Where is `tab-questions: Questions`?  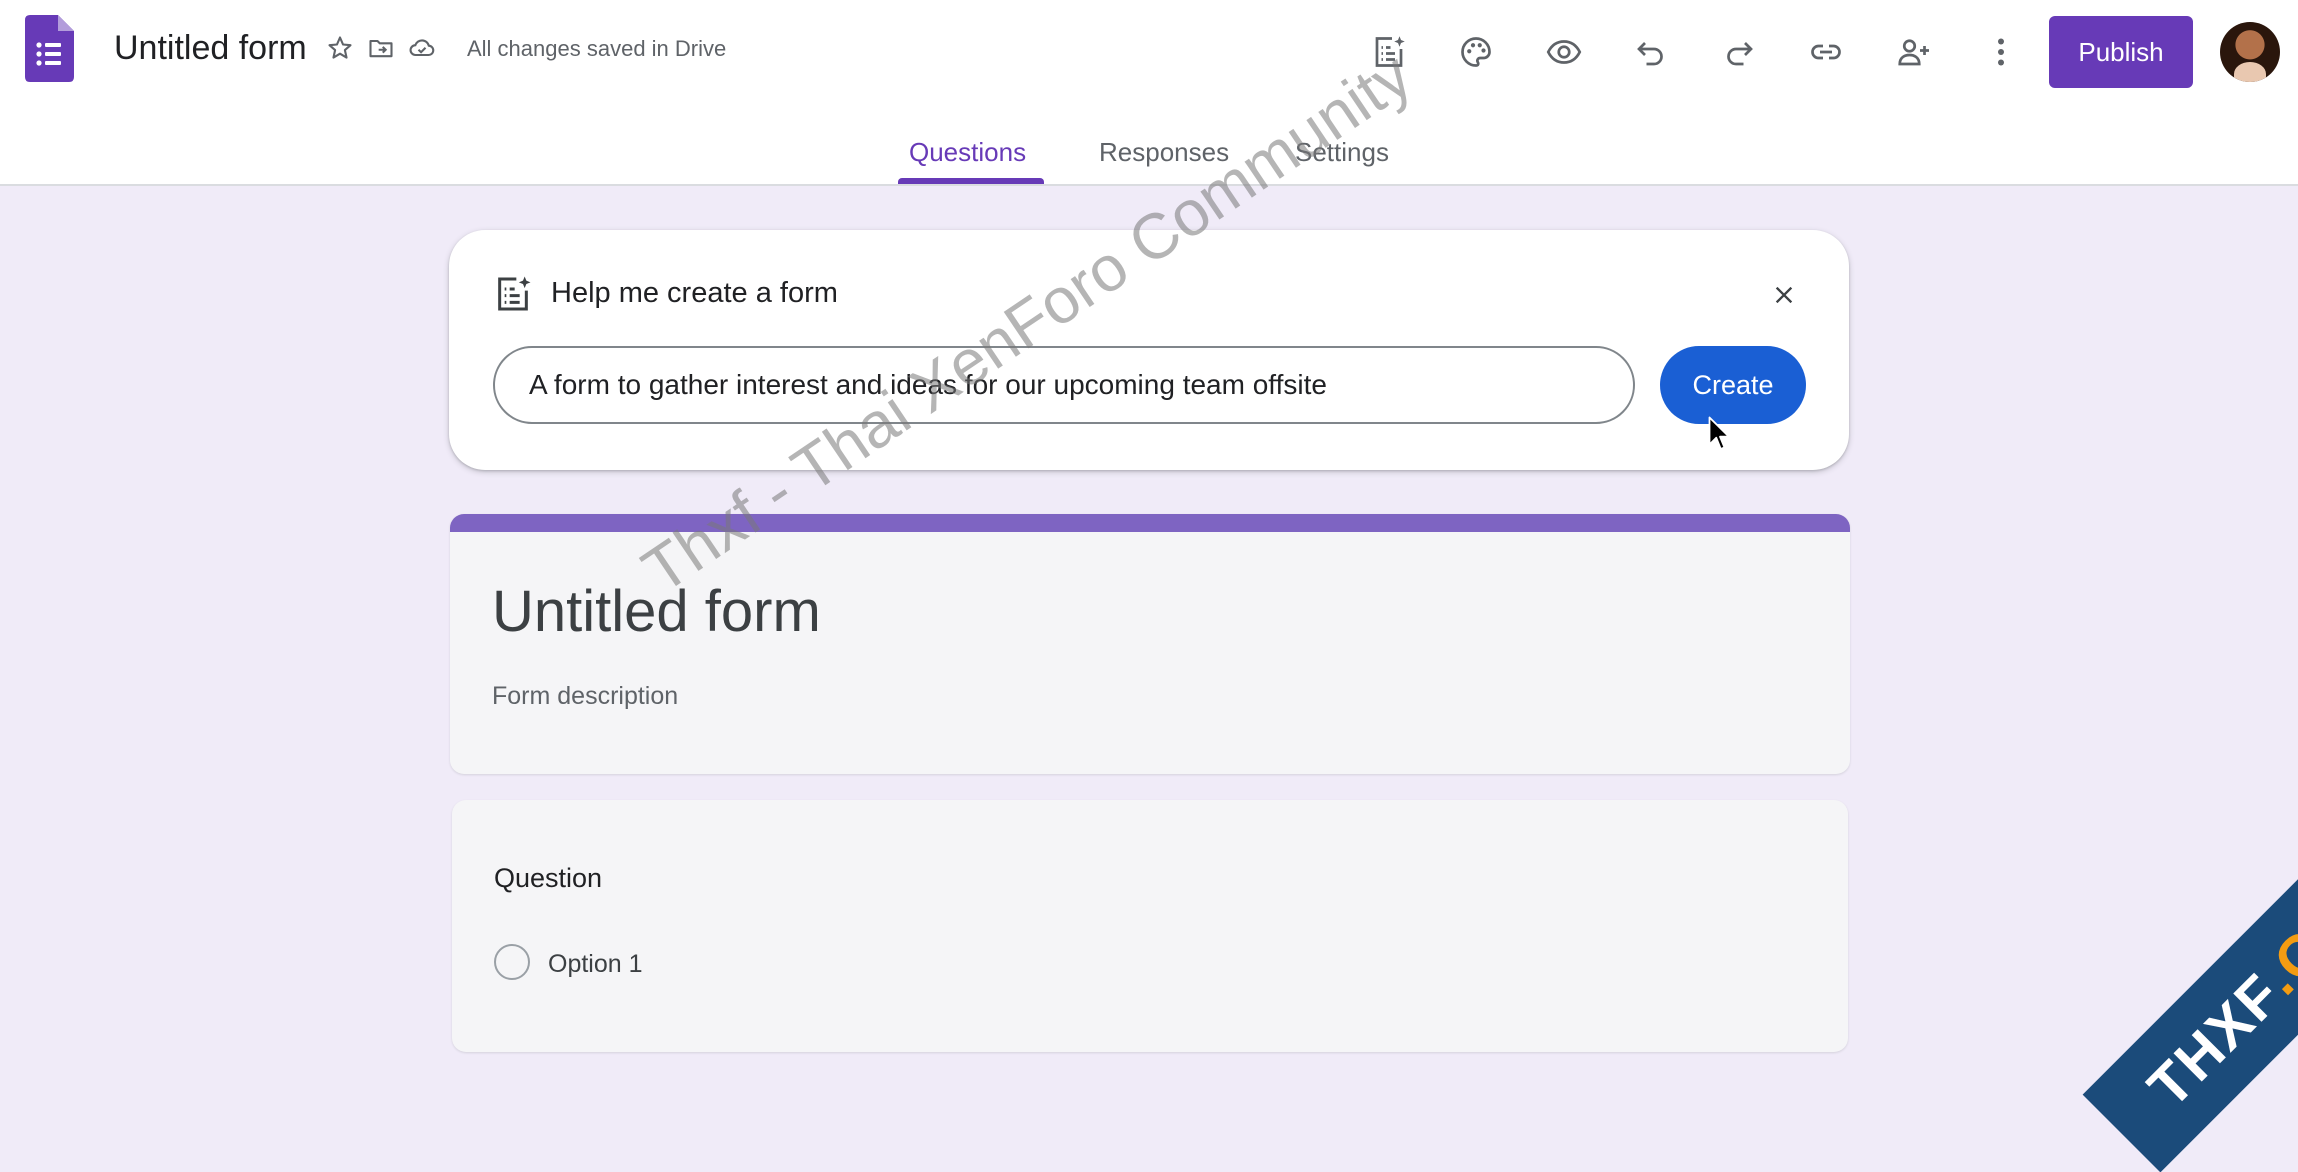
tab-questions: Questions is located at coordinates (967, 152).